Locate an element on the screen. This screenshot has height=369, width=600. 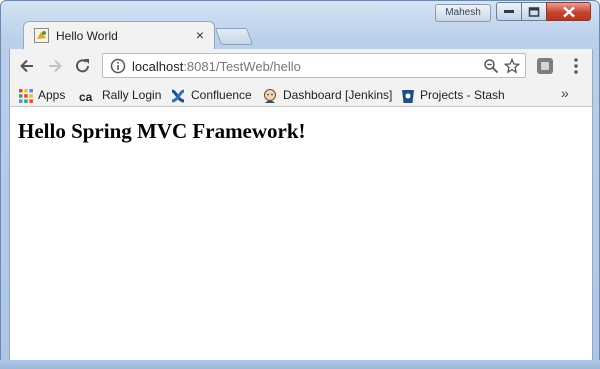
menu-button is located at coordinates (576, 66).